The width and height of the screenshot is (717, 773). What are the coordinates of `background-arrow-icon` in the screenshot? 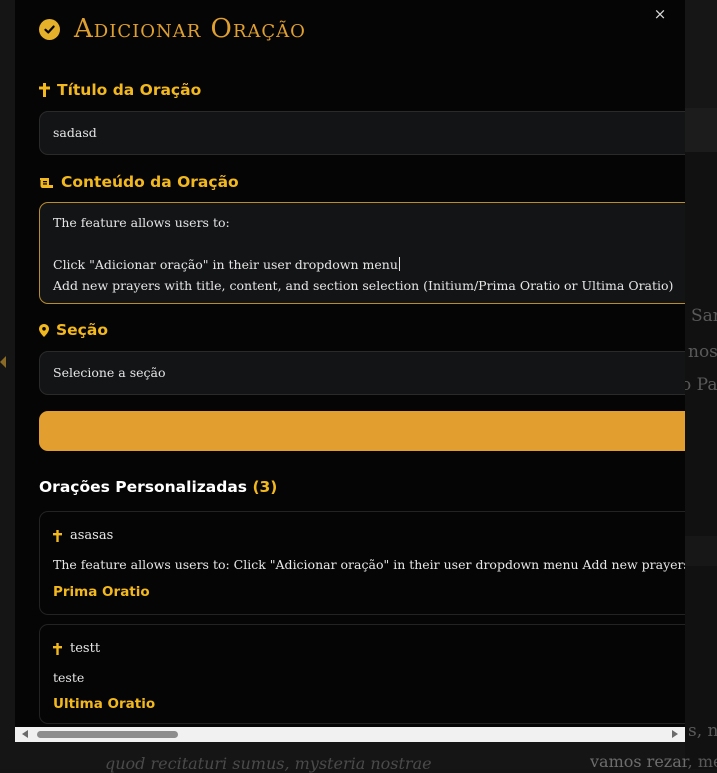 It's located at (3, 362).